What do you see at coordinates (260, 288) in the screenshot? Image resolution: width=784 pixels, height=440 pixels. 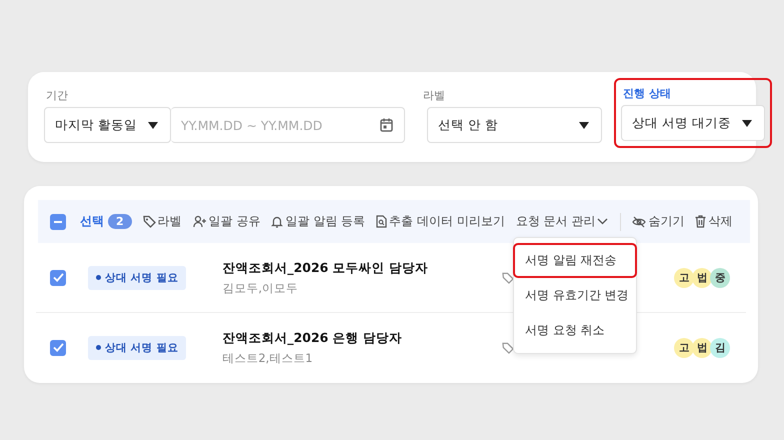 I see `recipient-names: 김모두,이모두` at bounding box center [260, 288].